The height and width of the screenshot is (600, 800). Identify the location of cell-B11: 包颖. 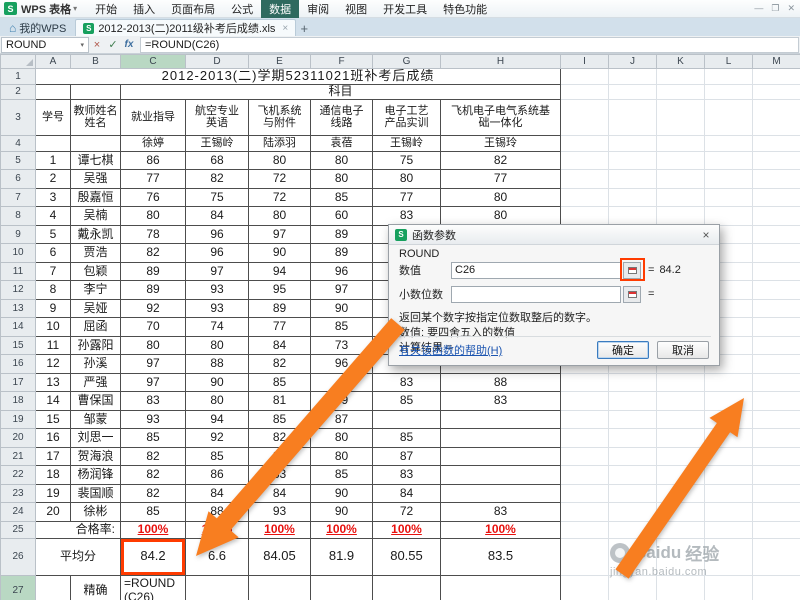
(95, 271).